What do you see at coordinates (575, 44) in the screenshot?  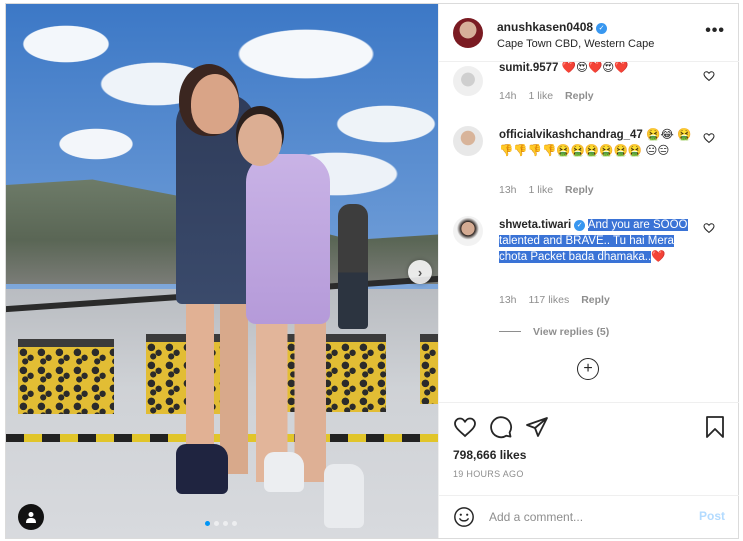 I see `post-location: Cape Town CBD, Western Cape` at bounding box center [575, 44].